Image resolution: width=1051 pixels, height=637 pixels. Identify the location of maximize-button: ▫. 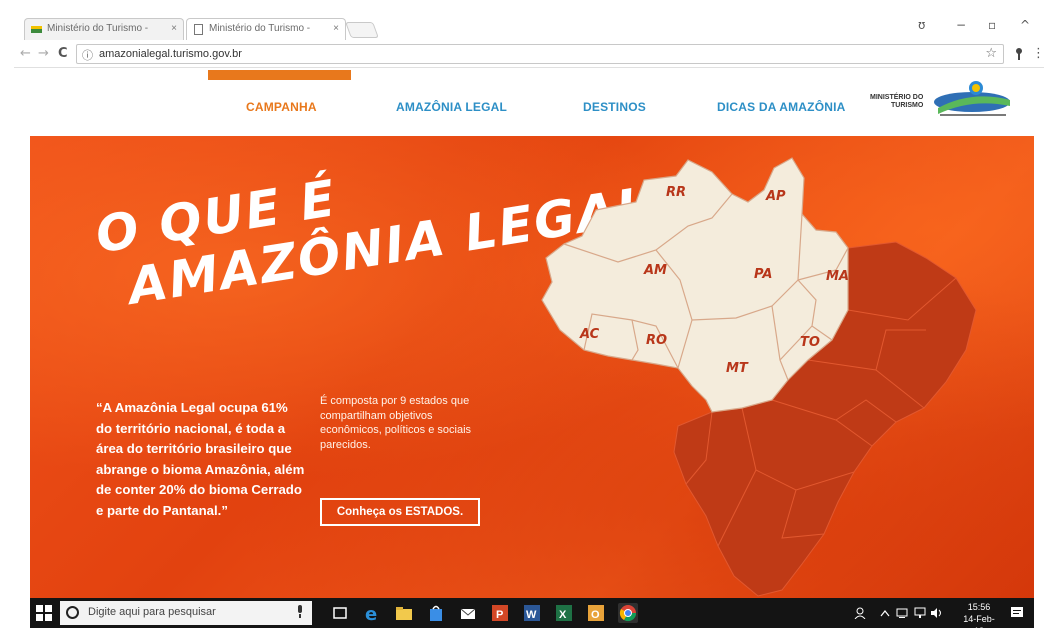
(992, 25).